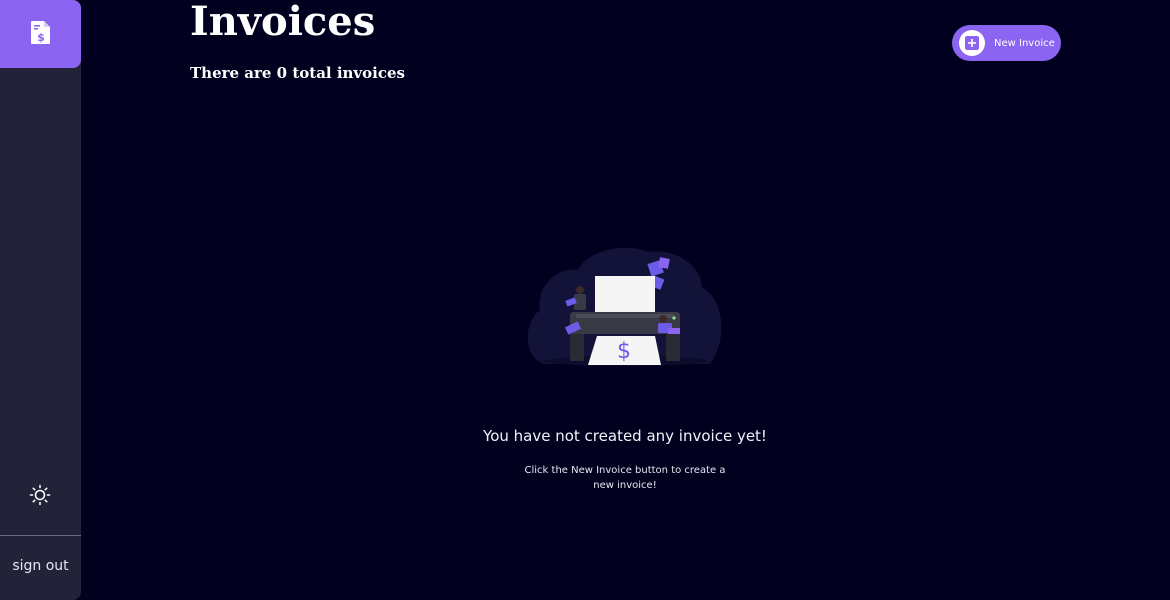 The width and height of the screenshot is (1170, 600). I want to click on printer-with-people-illustration: $, so click(626, 306).